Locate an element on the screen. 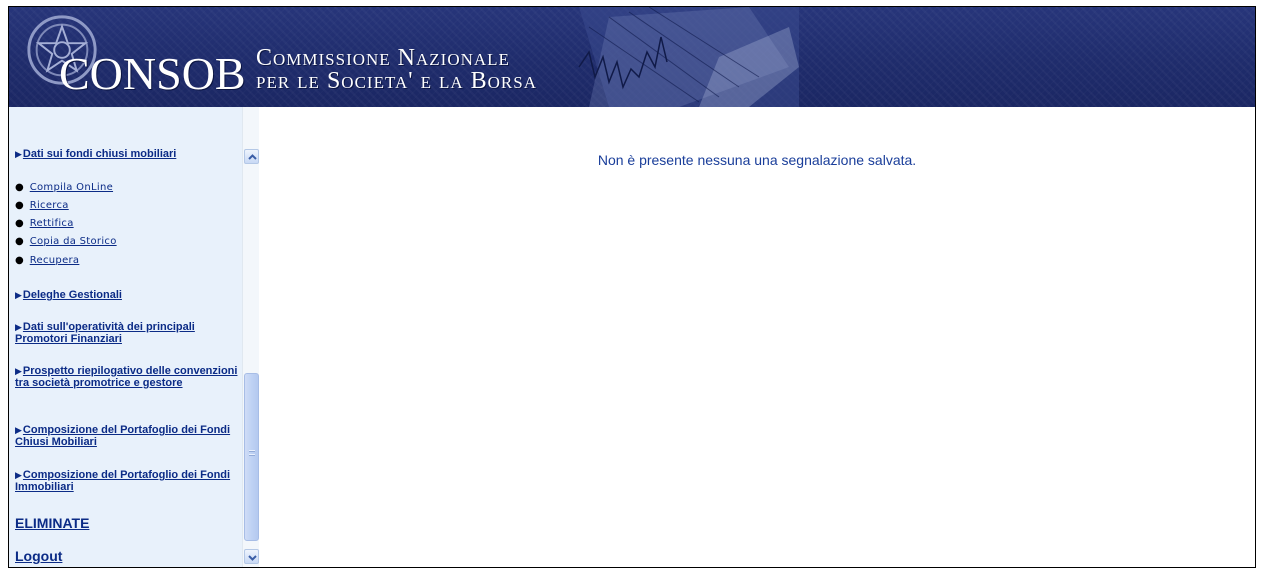 This screenshot has width=1266, height=570. nav-label: Rettifica is located at coordinates (51, 223).